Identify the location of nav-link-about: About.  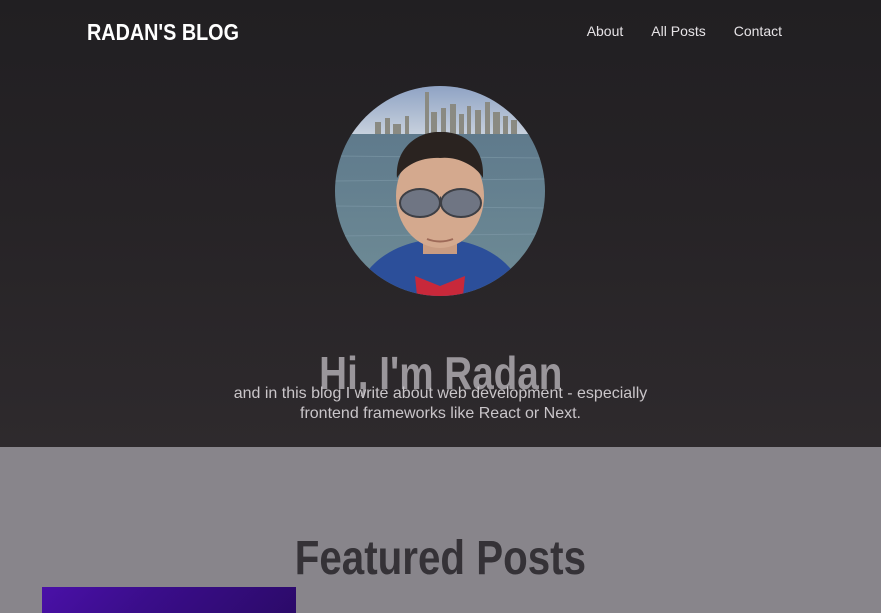
(605, 31).